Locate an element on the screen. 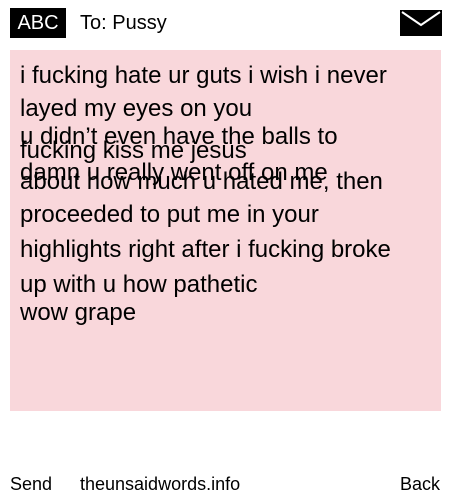 The height and width of the screenshot is (500, 450). message-line: layed my eyes on you is located at coordinates (136, 108).